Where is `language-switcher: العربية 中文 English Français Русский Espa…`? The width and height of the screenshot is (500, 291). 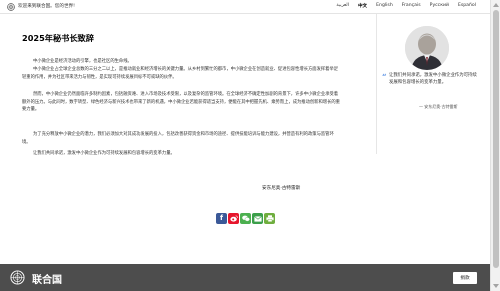
language-switcher: العربية 中文 English Français Русский Espa… is located at coordinates (406, 6).